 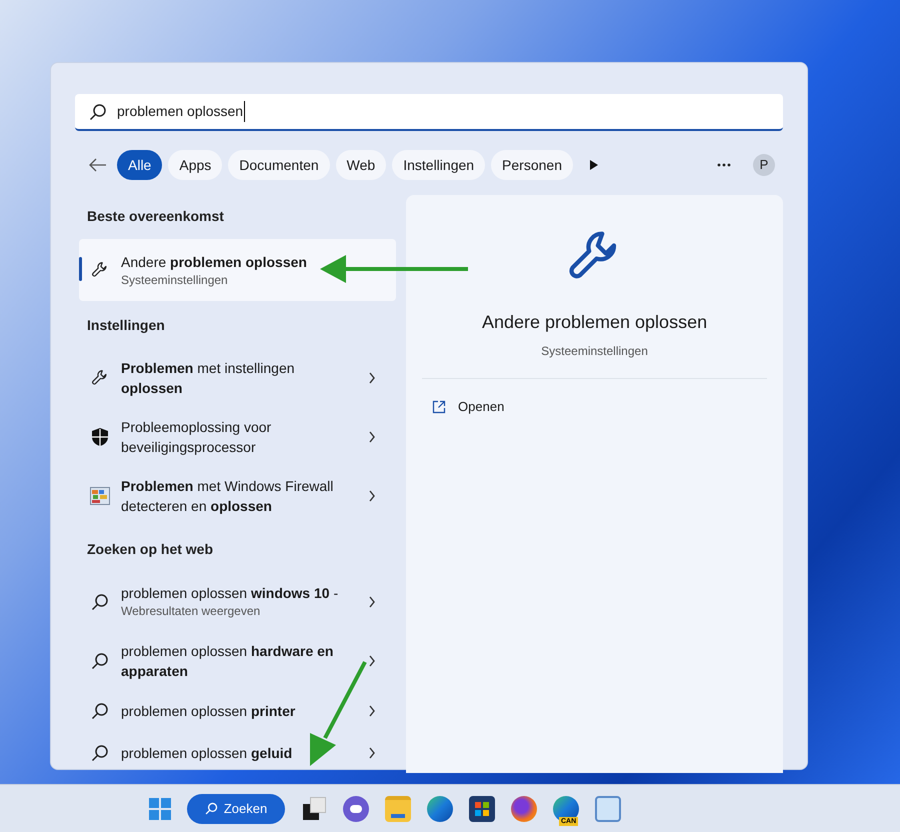 What do you see at coordinates (196, 437) in the screenshot?
I see `result-title: Probleemoplossing voor beveiligingsprocessor` at bounding box center [196, 437].